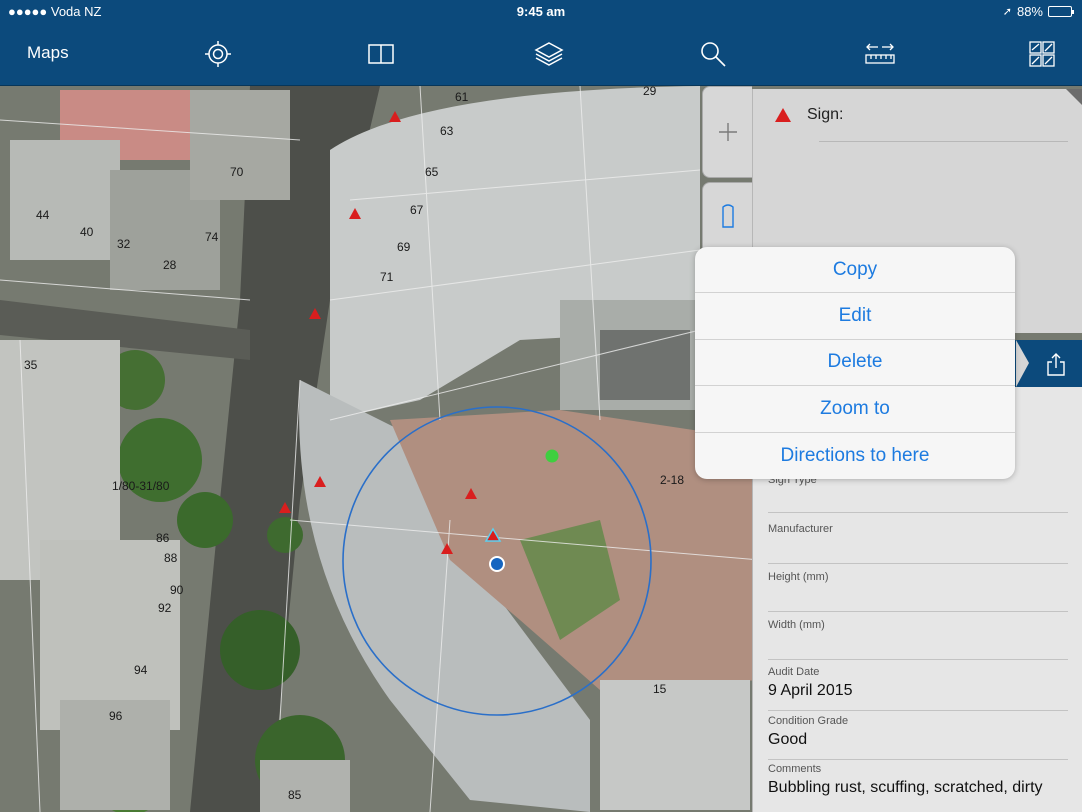 Image resolution: width=1082 pixels, height=812 pixels. I want to click on callout-notch, so click(1022, 363).